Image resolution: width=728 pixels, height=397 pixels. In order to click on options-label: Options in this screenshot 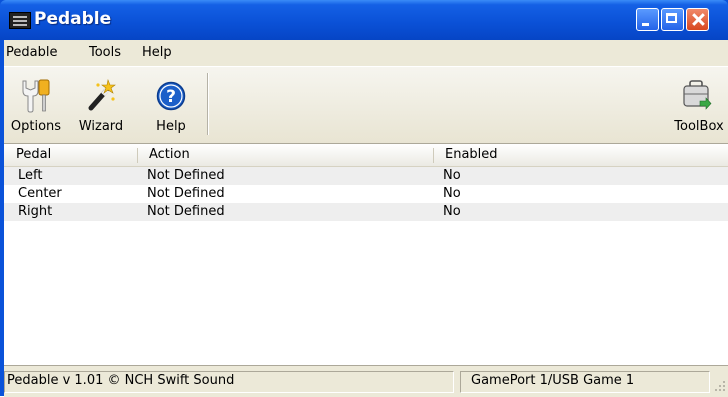, I will do `click(36, 126)`.